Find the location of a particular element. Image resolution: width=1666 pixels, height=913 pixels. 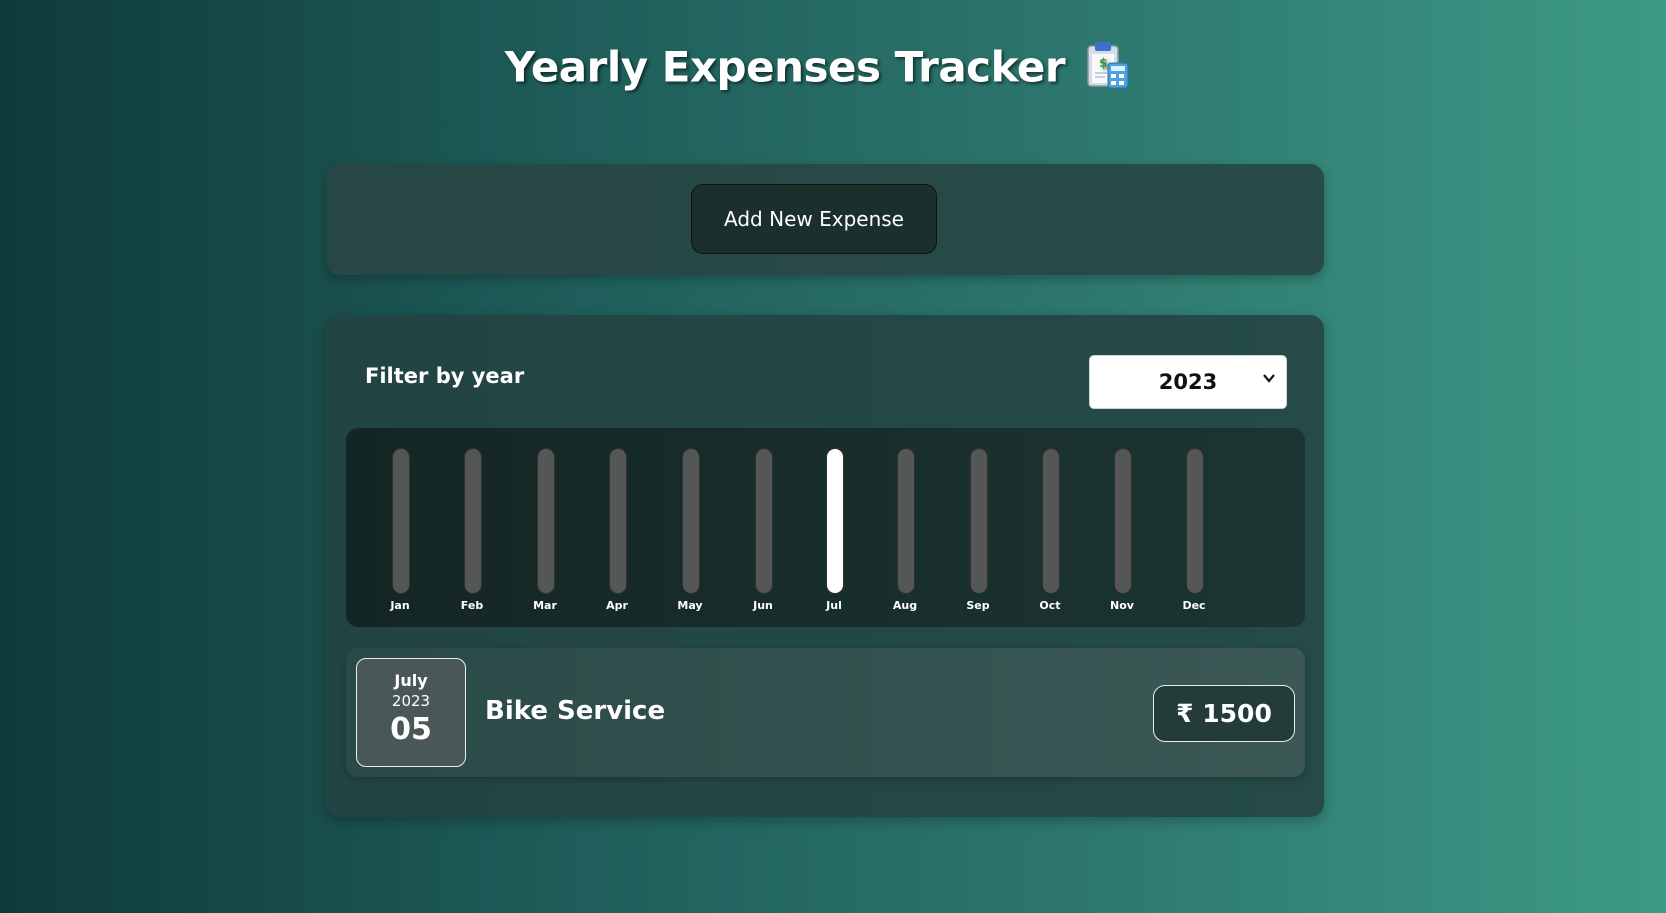

year-select-value: 2023 is located at coordinates (1188, 382).